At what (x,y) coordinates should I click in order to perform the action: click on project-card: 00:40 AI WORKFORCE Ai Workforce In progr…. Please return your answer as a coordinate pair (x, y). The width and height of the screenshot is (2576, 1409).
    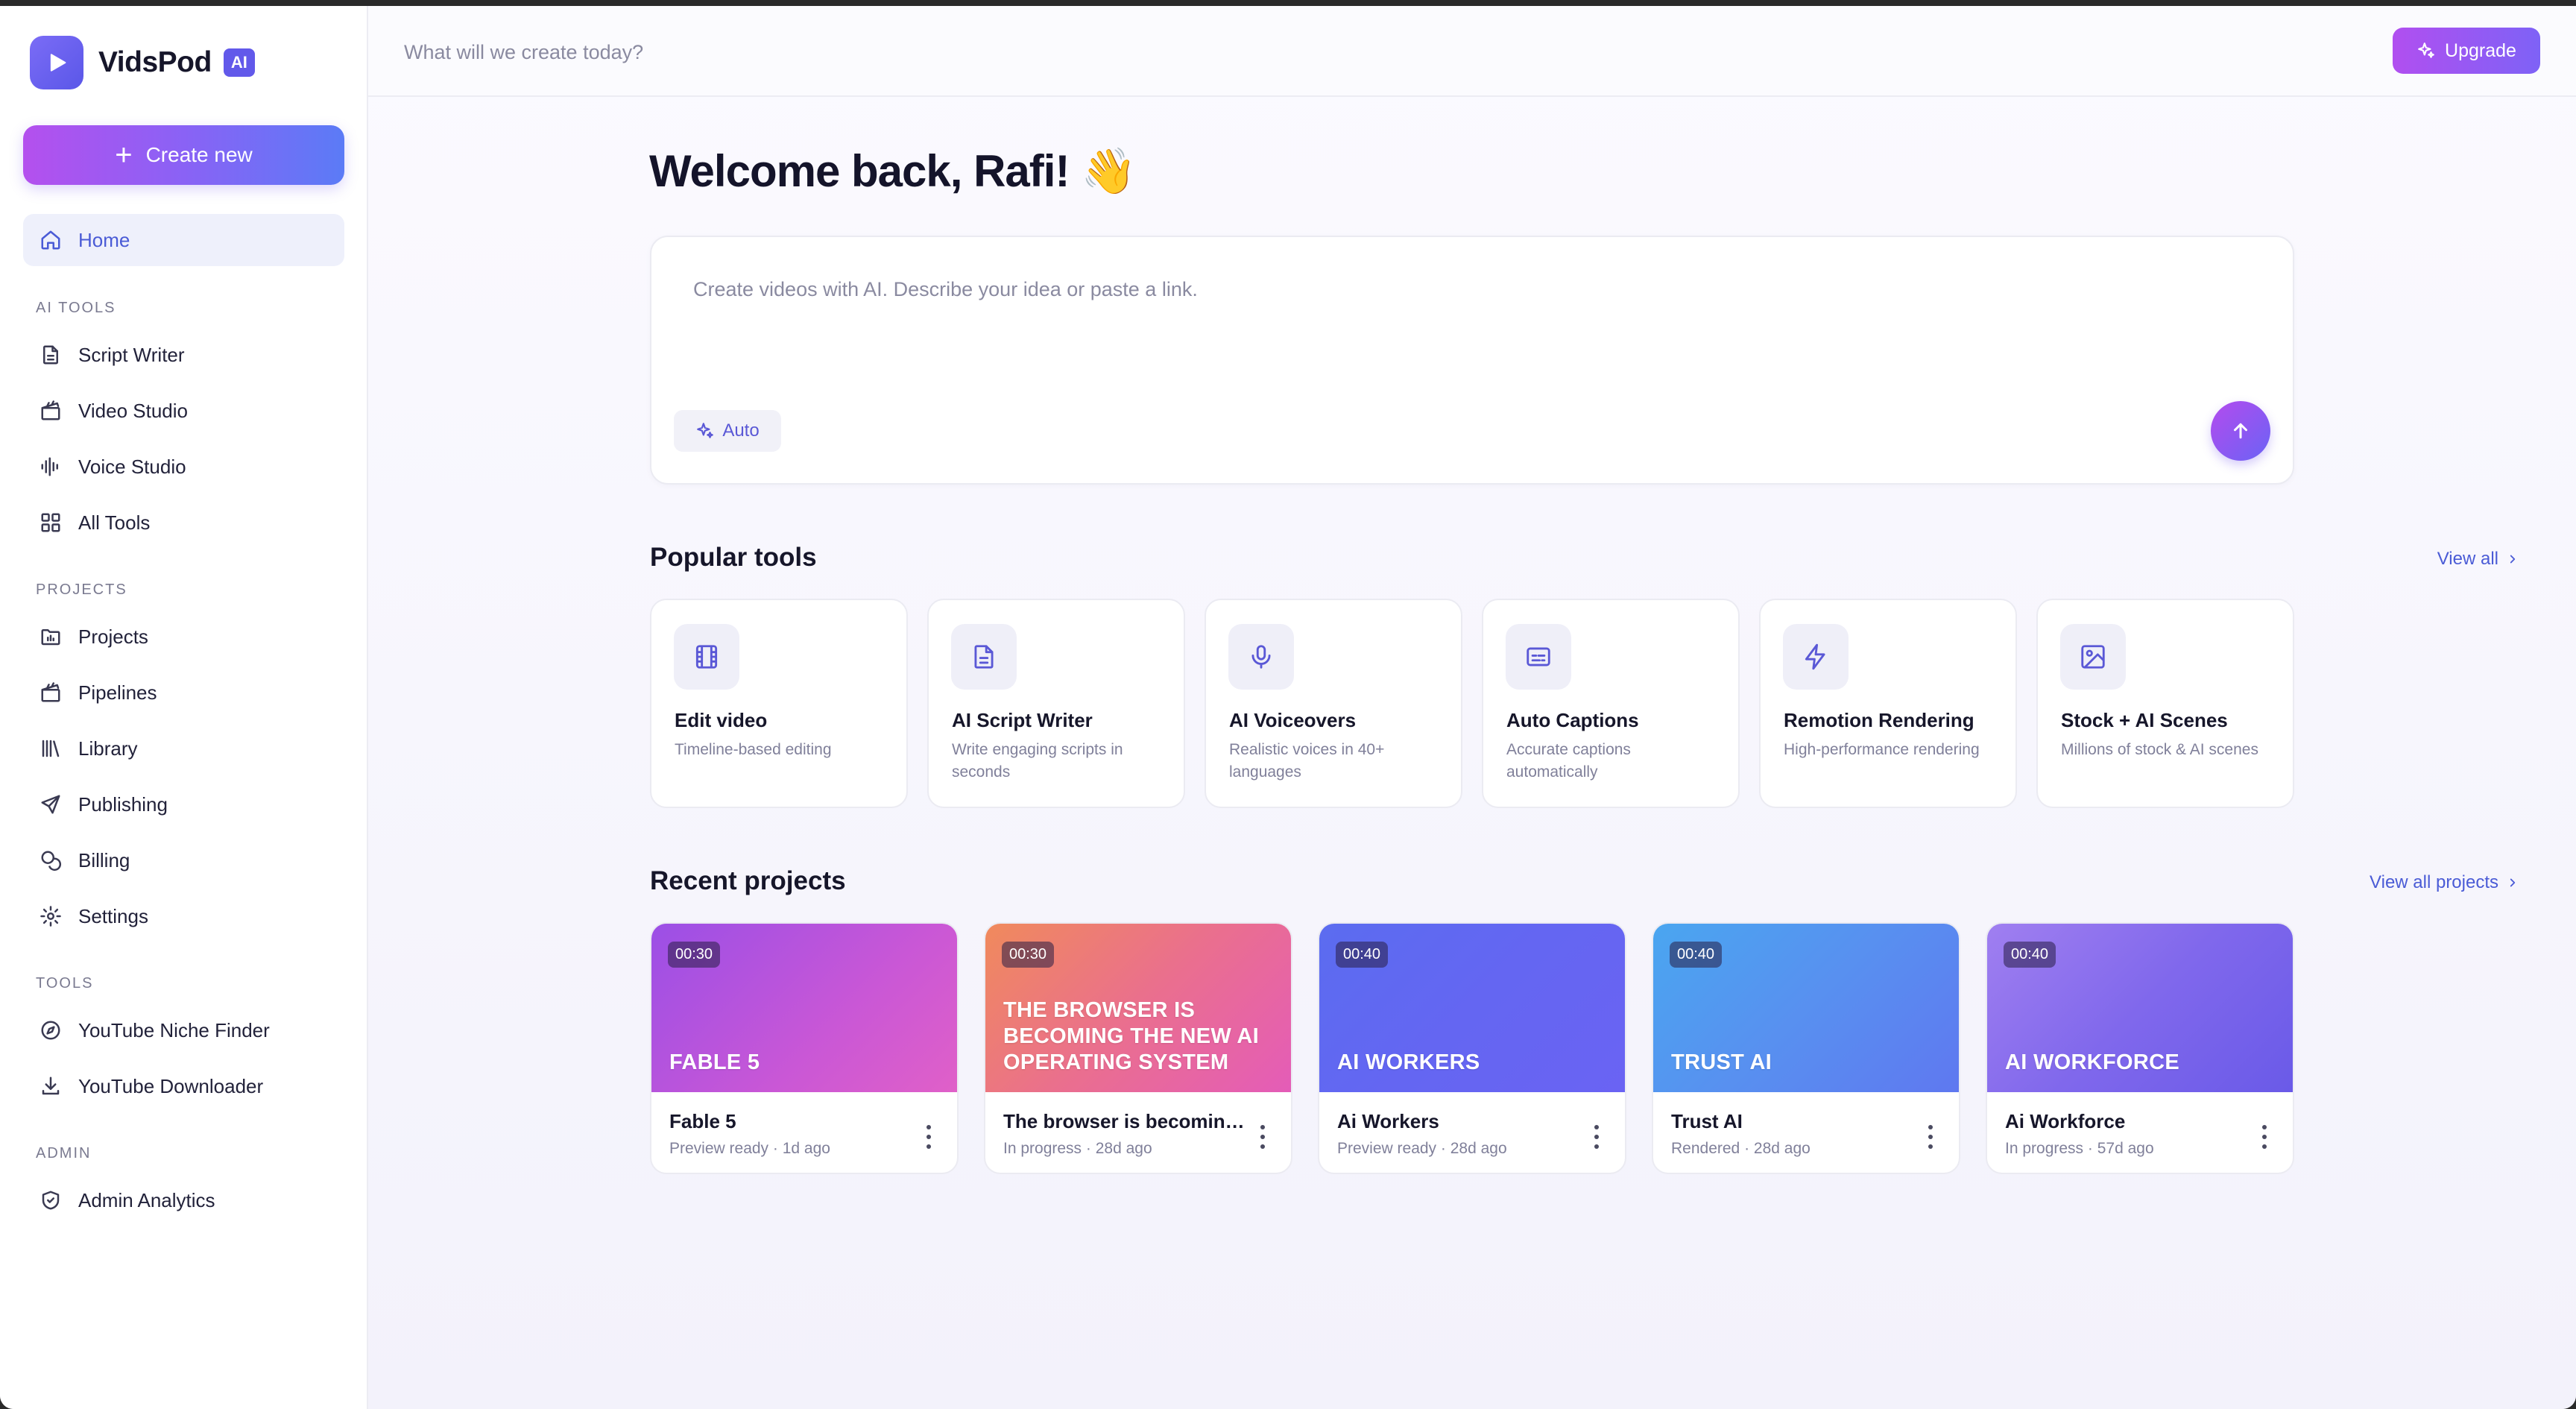
    Looking at the image, I should click on (2140, 1048).